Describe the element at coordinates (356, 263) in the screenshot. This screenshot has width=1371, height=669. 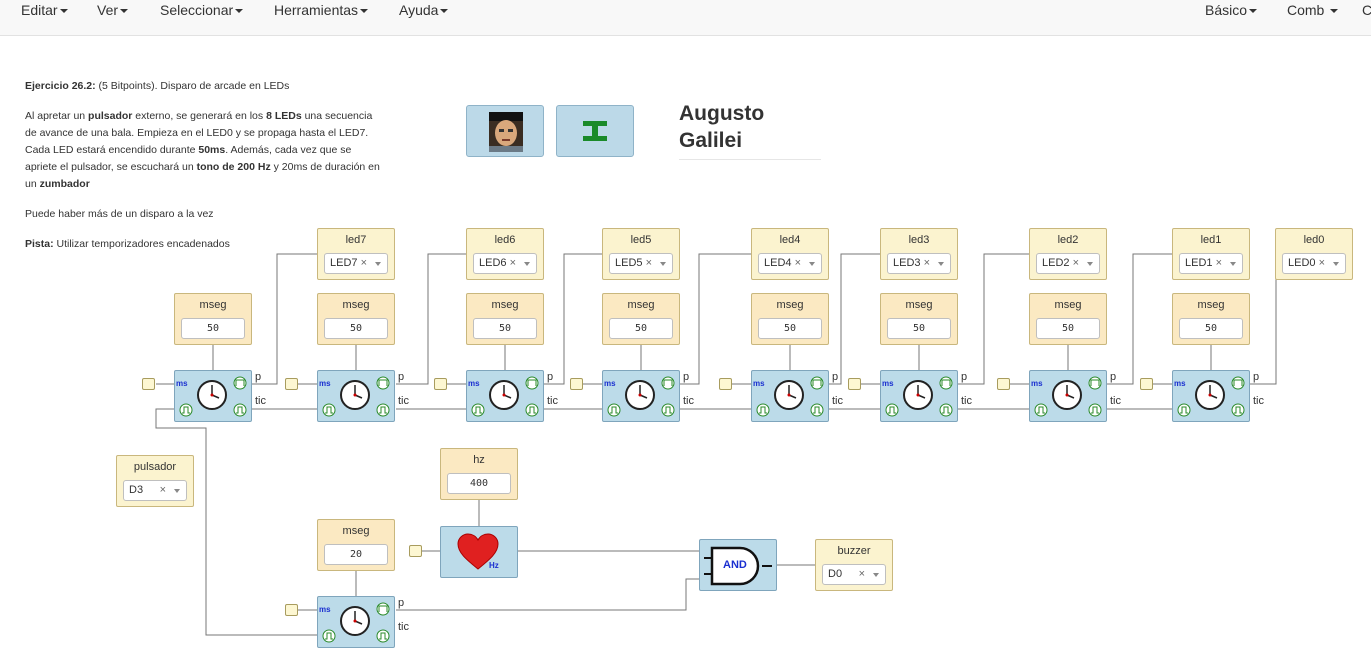
I see `led7-select: LED7 ×` at that location.